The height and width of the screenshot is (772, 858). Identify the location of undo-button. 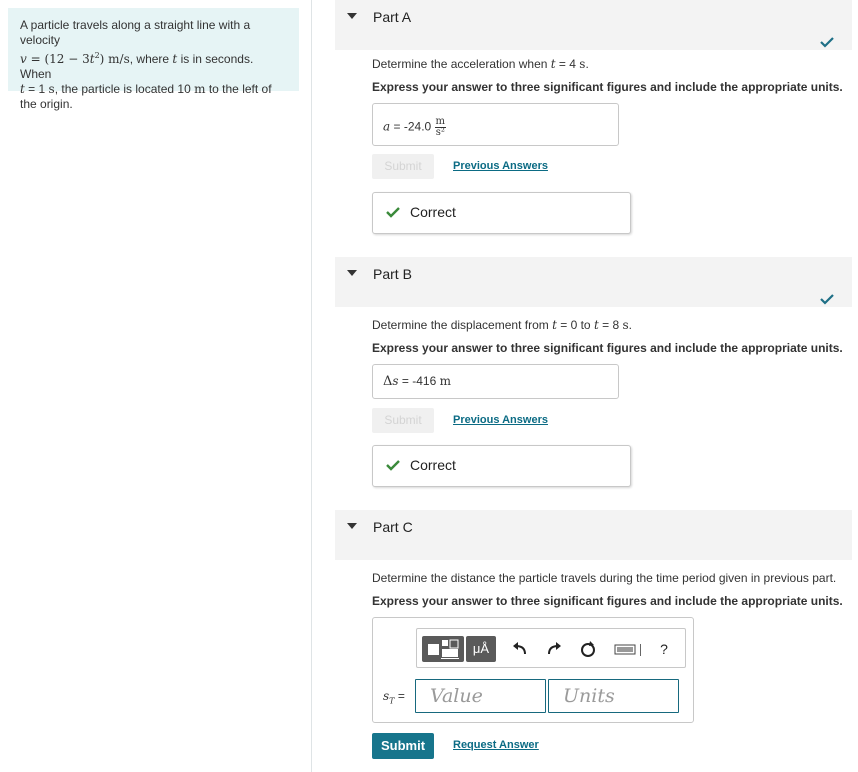
(520, 649).